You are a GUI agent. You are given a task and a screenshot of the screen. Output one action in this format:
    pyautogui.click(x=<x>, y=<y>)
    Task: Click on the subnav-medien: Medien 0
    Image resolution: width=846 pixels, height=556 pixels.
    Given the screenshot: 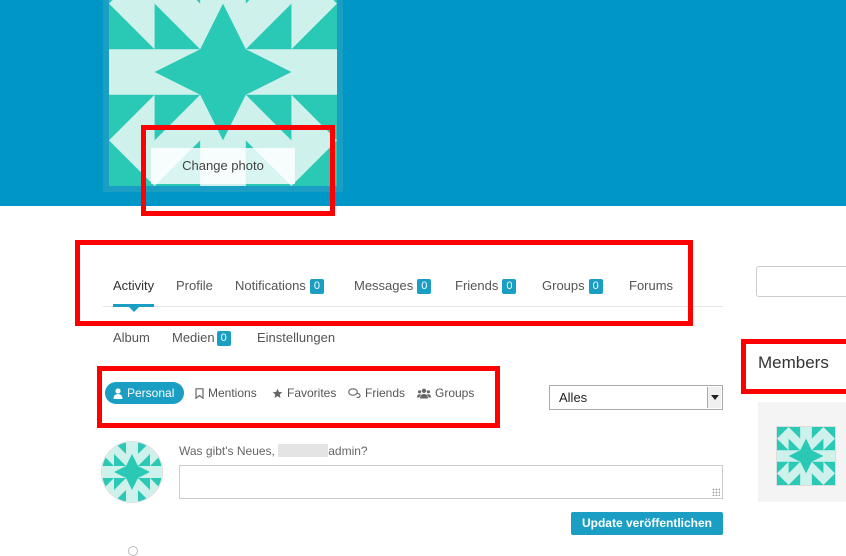 What is the action you would take?
    pyautogui.click(x=201, y=338)
    